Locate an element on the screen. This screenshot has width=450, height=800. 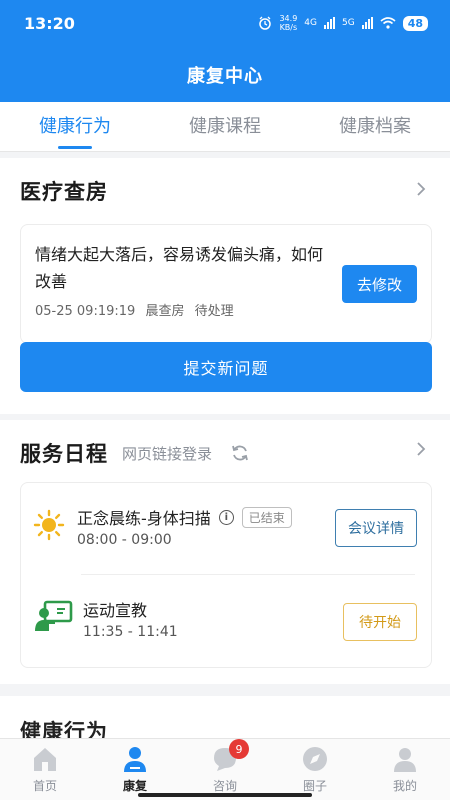
network-speed: 34.9 KB/s is located at coordinates (288, 23).